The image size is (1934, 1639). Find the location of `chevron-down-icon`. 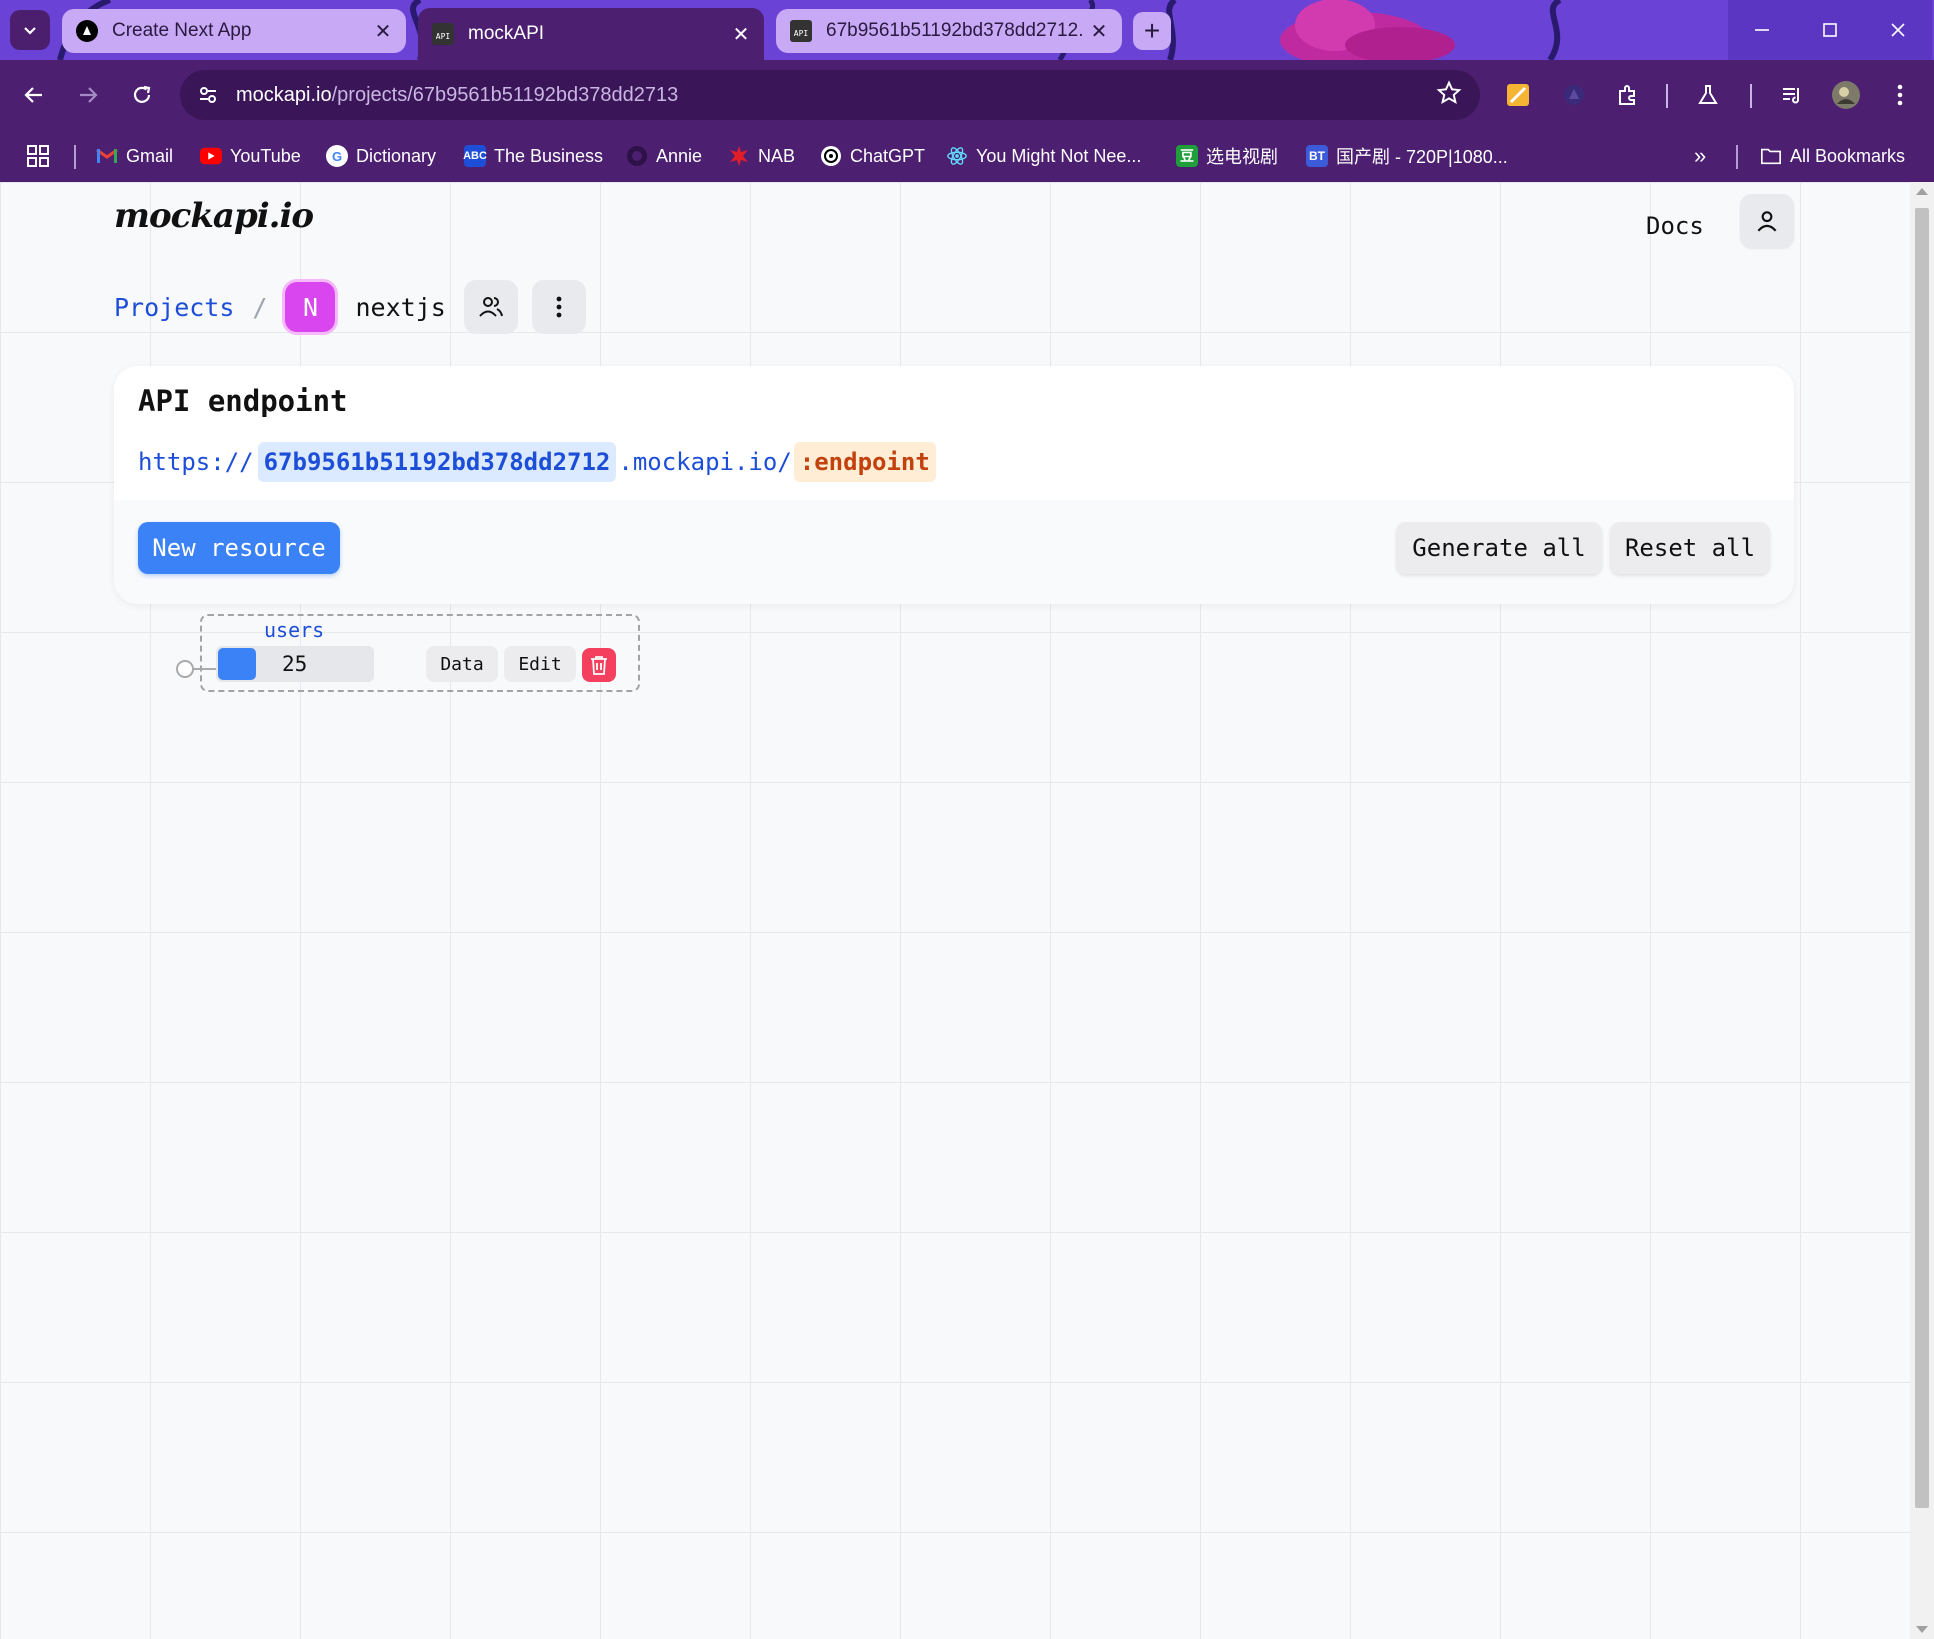

chevron-down-icon is located at coordinates (30, 31).